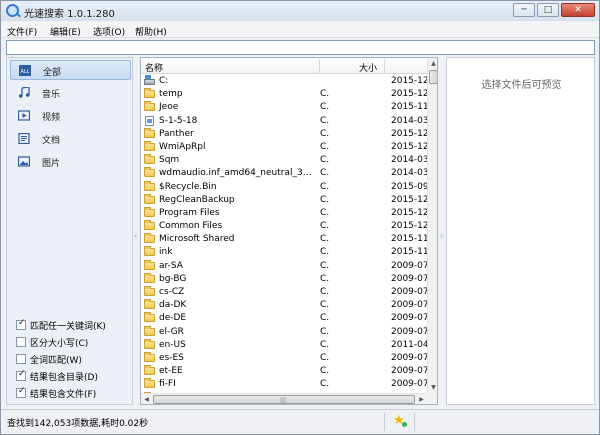 The height and width of the screenshot is (435, 600). I want to click on scroll-right-arrow-icon: ▶, so click(421, 399).